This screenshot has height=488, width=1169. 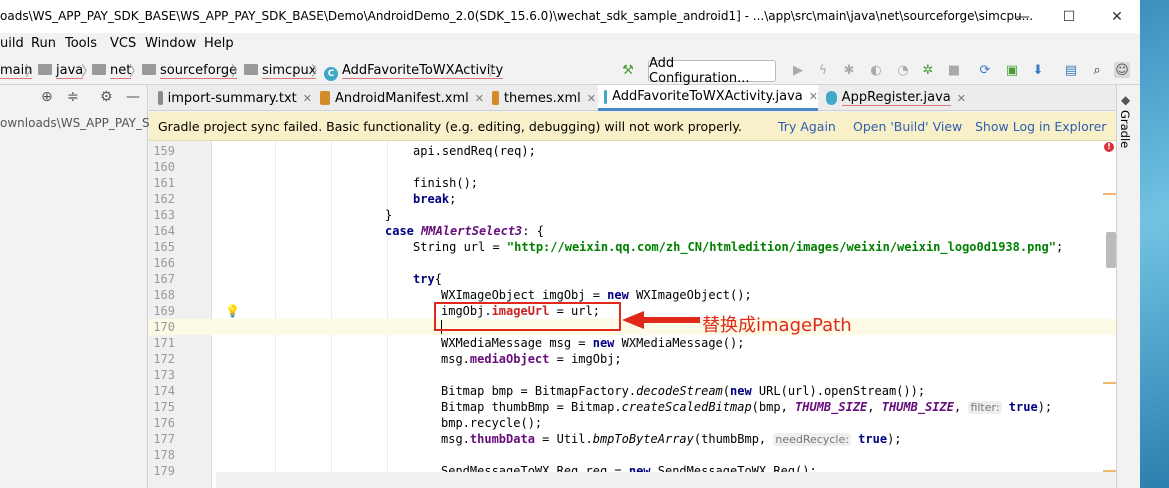 I want to click on breadcrumb-class: C AddFavoriteToWXActivity, so click(x=414, y=72).